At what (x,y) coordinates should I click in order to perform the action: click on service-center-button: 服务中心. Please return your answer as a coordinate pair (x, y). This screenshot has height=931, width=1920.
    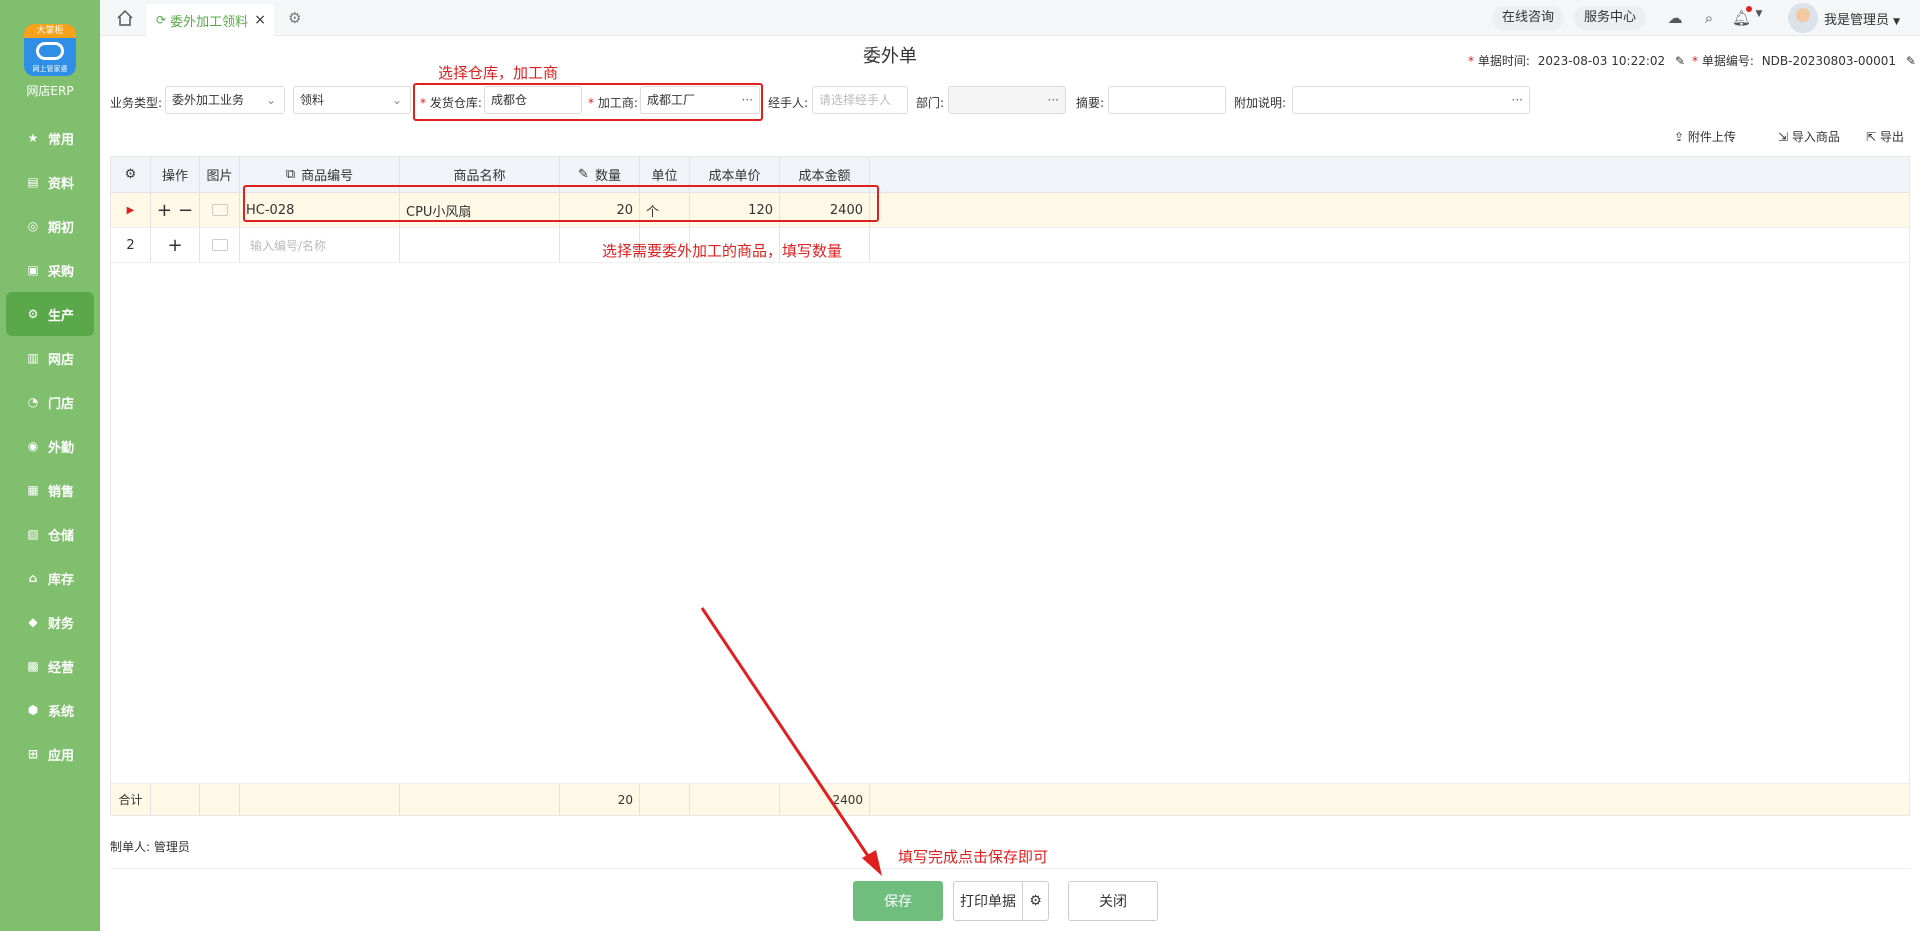
    Looking at the image, I should click on (1610, 18).